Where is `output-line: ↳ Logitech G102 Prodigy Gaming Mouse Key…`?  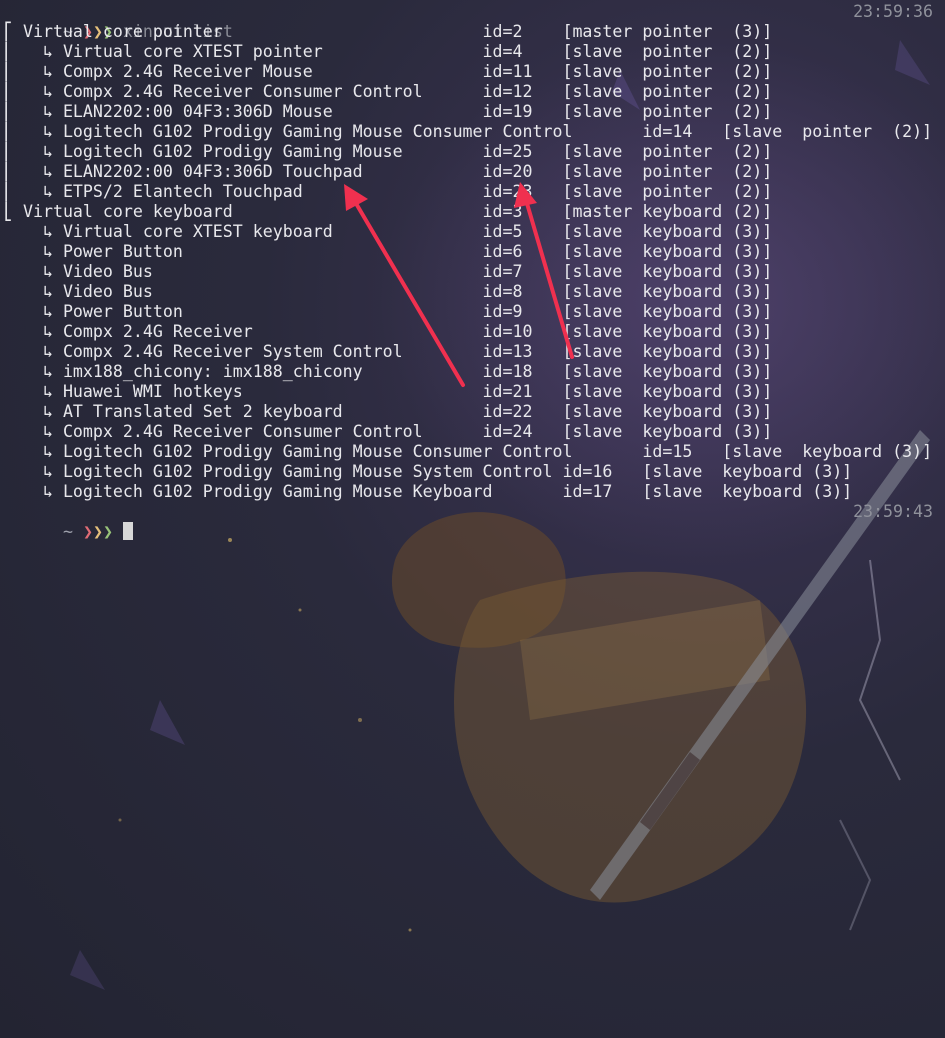
output-line: ↳ Logitech G102 Prodigy Gaming Mouse Key… is located at coordinates (428, 491).